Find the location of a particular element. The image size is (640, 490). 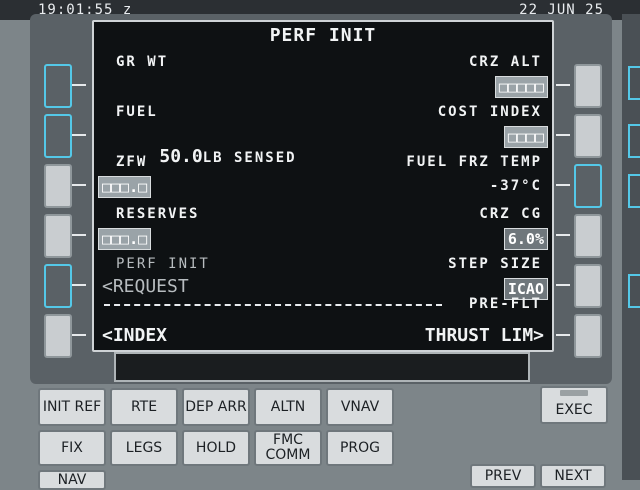

page-title: PERF INIT is located at coordinates (323, 35).